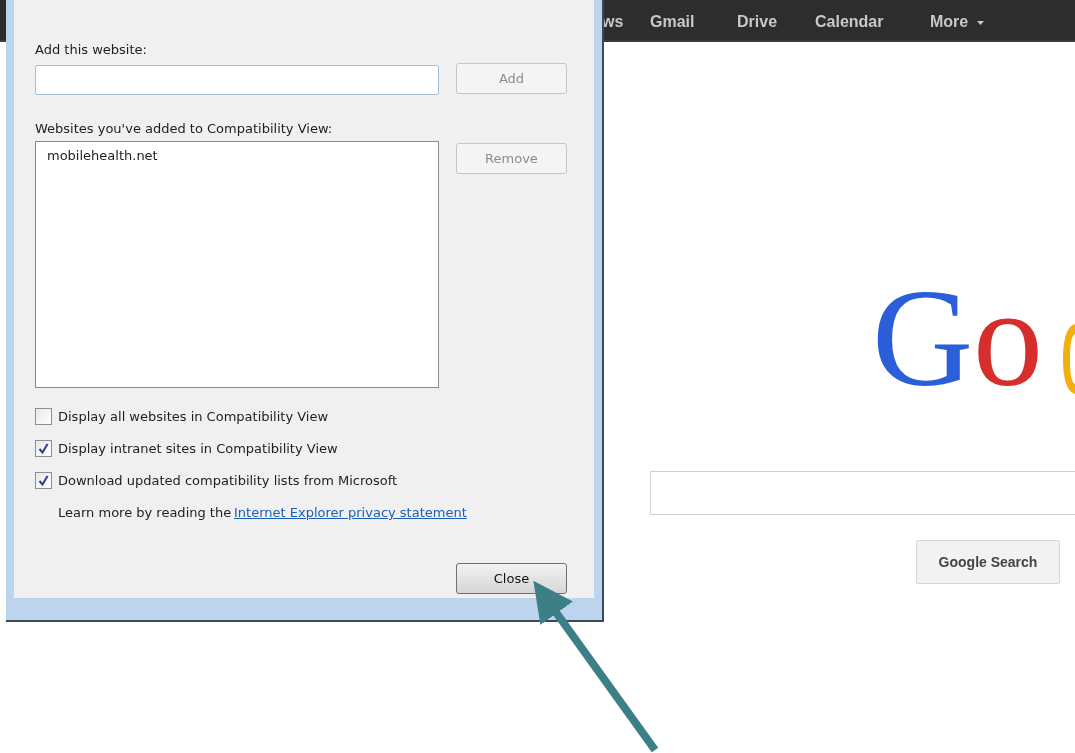 This screenshot has width=1075, height=753. I want to click on nav-link: More, so click(957, 22).